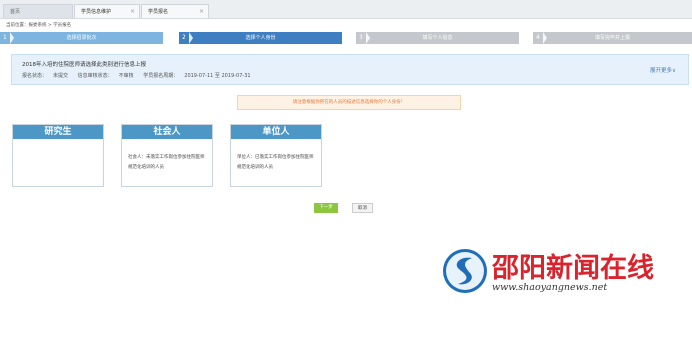 The width and height of the screenshot is (692, 337). Describe the element at coordinates (550, 287) in the screenshot. I see `watermark-url: www.shaoyangnews.net` at that location.